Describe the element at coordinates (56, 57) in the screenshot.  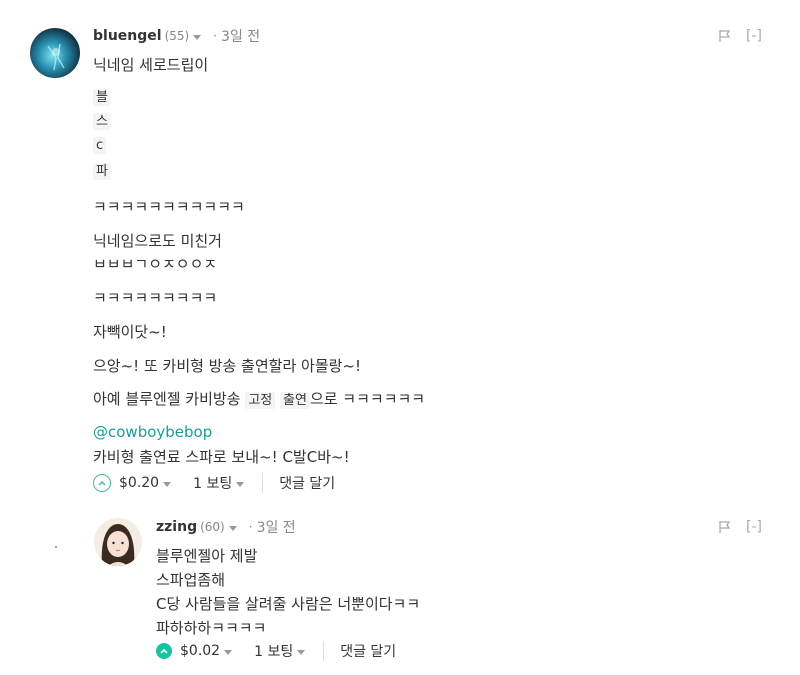
I see `avatar-image-icon` at that location.